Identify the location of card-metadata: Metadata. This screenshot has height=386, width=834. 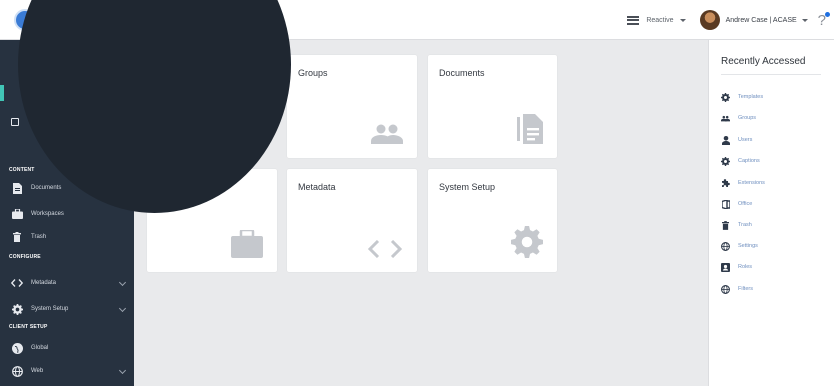
(352, 220).